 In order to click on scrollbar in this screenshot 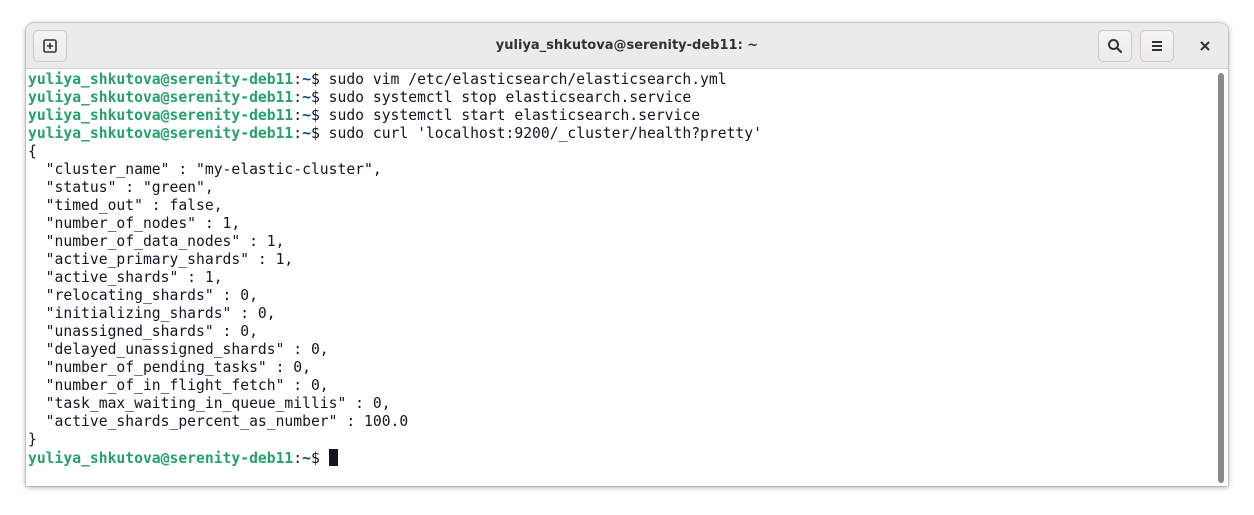, I will do `click(1221, 278)`.